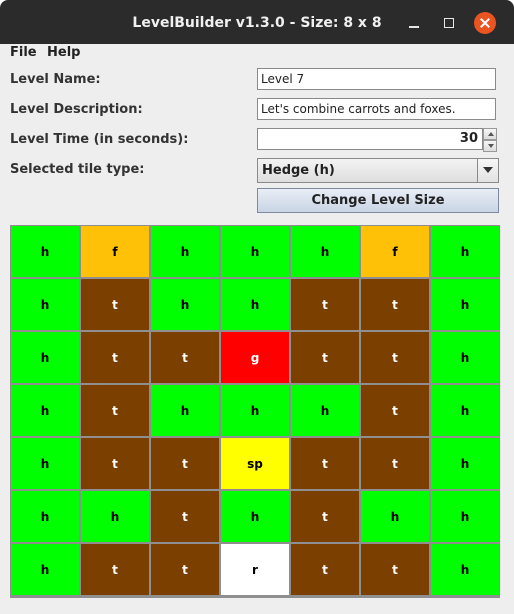 The image size is (514, 614). What do you see at coordinates (490, 134) in the screenshot?
I see `spinner-up-icon` at bounding box center [490, 134].